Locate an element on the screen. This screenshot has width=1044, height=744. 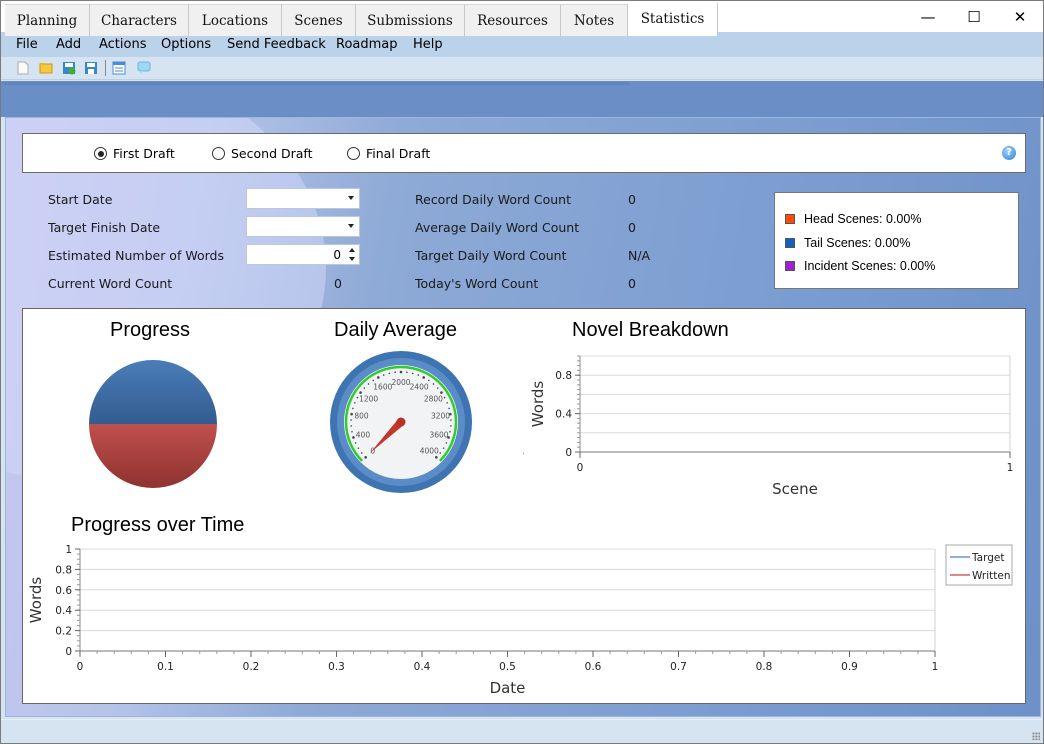
radio-final-draft: Final Draft is located at coordinates (388, 153).